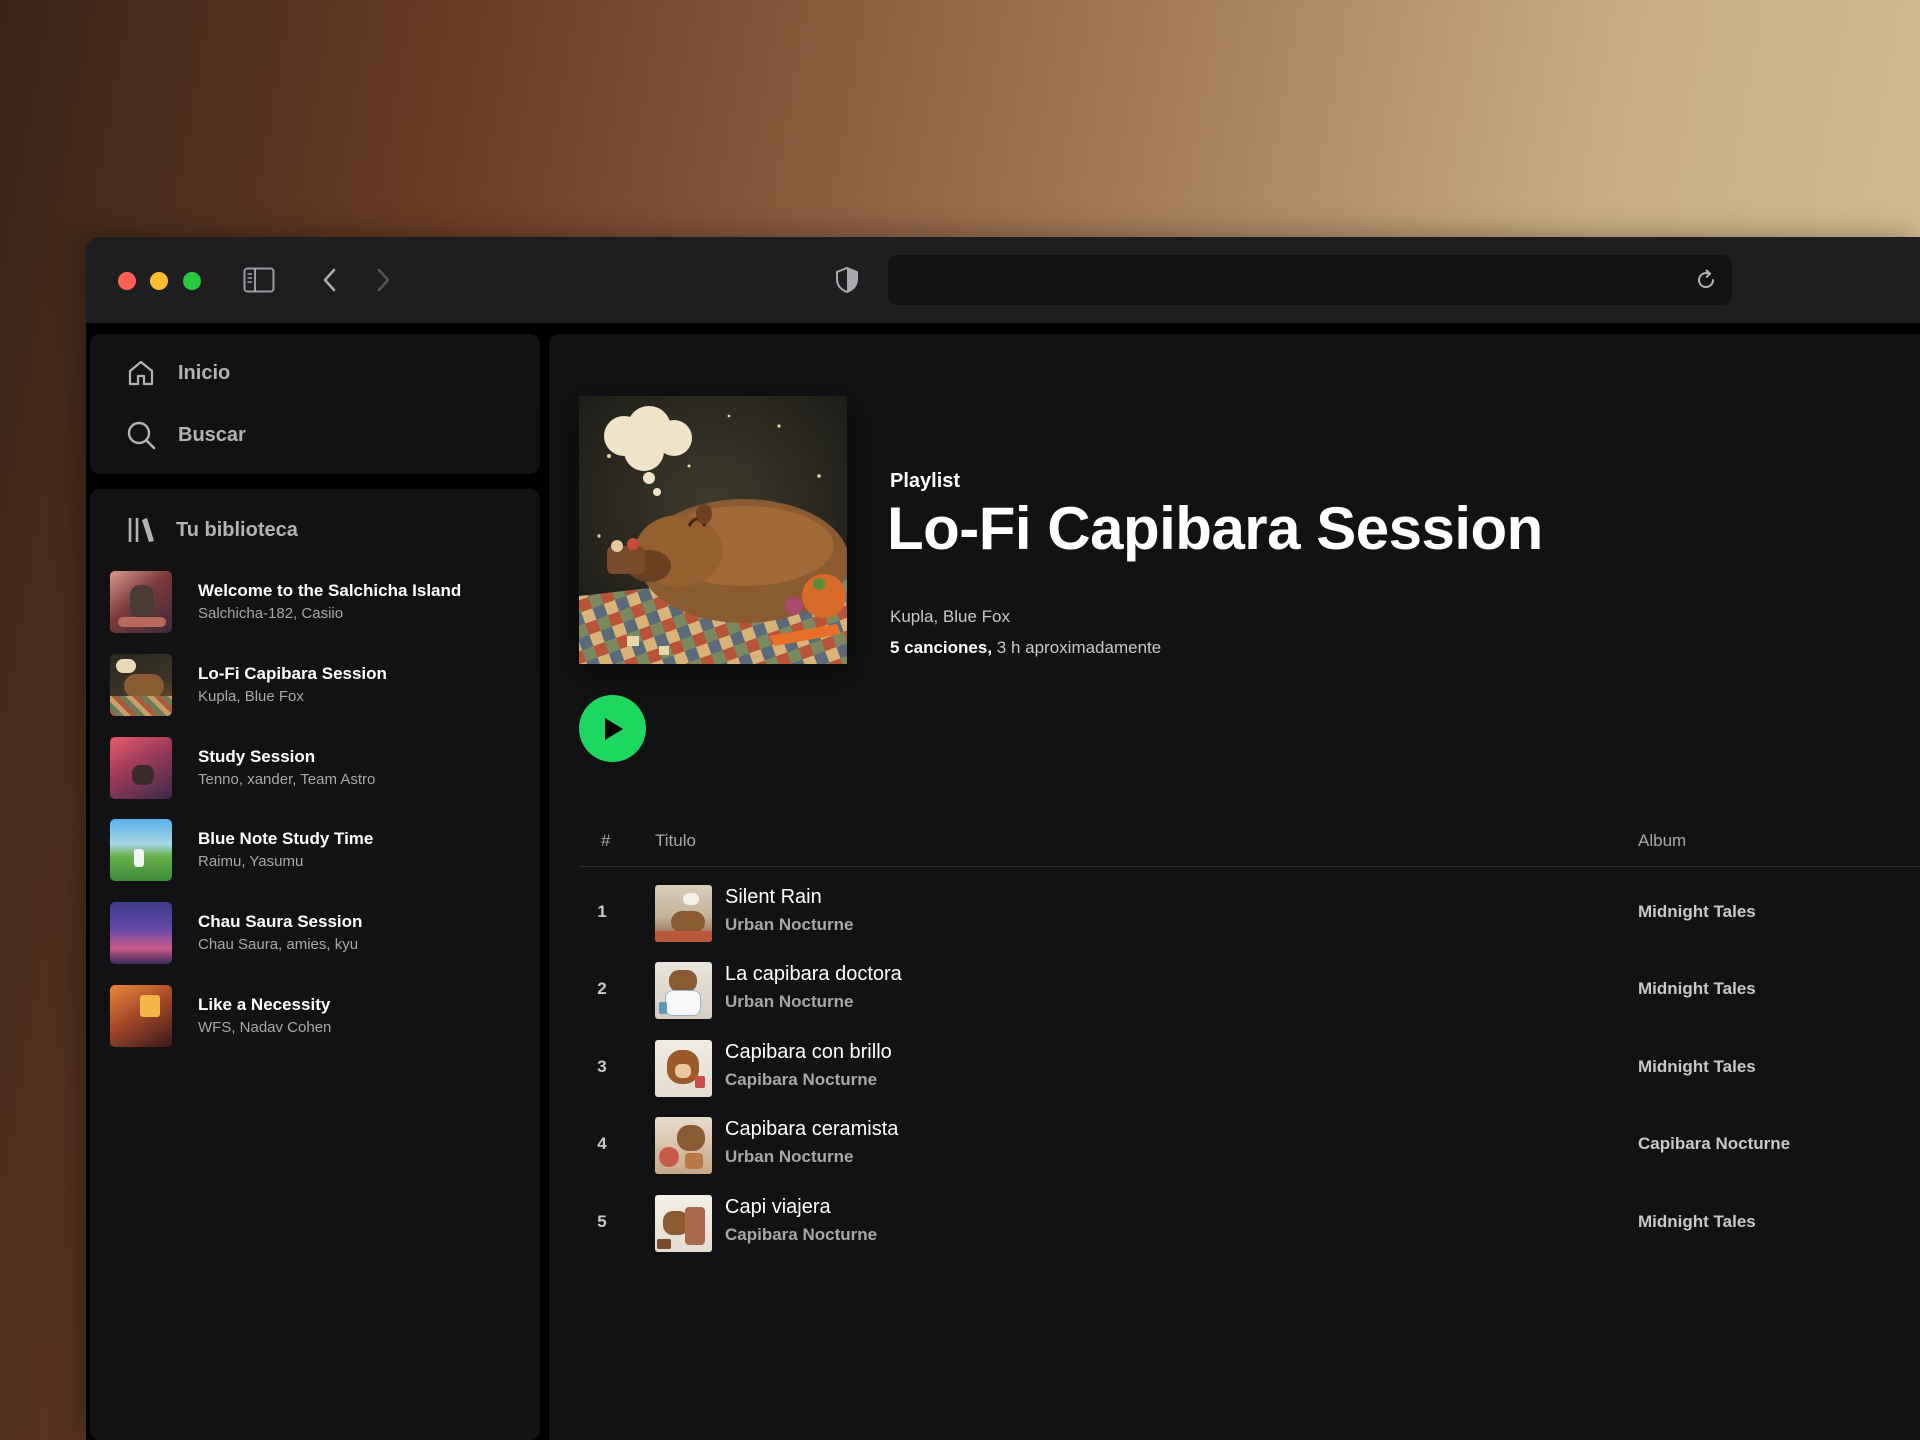 This screenshot has width=1920, height=1440. What do you see at coordinates (265, 1027) in the screenshot?
I see `library-item-subtitle: WFS, Nadav Cohen` at bounding box center [265, 1027].